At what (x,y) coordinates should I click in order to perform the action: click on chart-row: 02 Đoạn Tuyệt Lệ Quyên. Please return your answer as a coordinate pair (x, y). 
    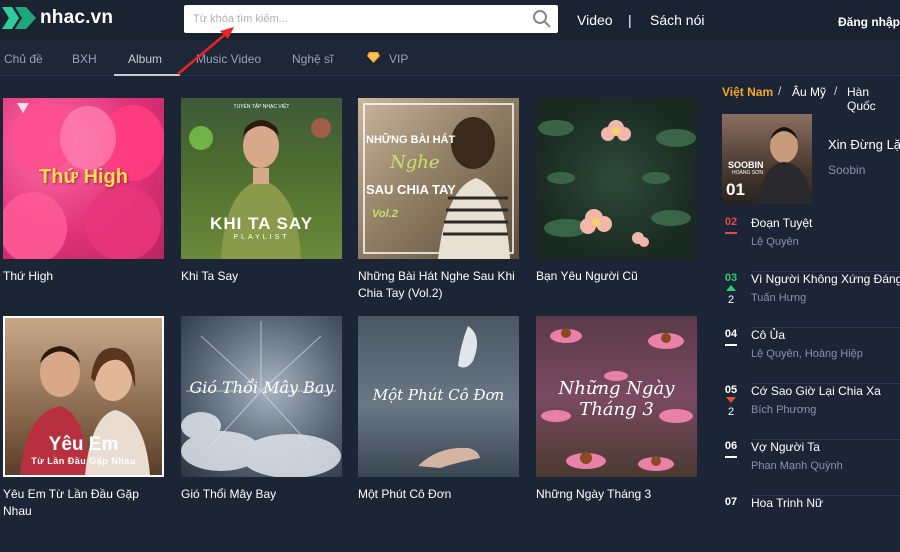
    Looking at the image, I should click on (805, 244).